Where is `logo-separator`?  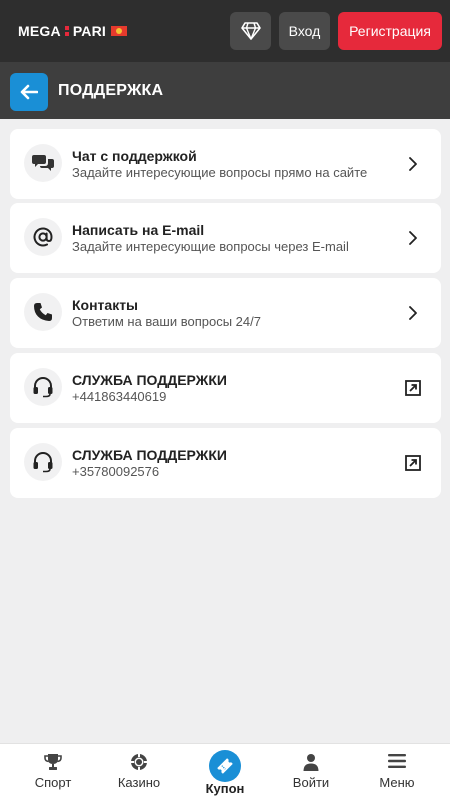
logo-separator is located at coordinates (66, 31).